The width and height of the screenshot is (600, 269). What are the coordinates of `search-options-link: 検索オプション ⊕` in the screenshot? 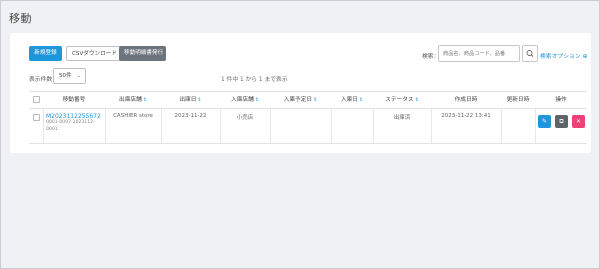 It's located at (563, 55).